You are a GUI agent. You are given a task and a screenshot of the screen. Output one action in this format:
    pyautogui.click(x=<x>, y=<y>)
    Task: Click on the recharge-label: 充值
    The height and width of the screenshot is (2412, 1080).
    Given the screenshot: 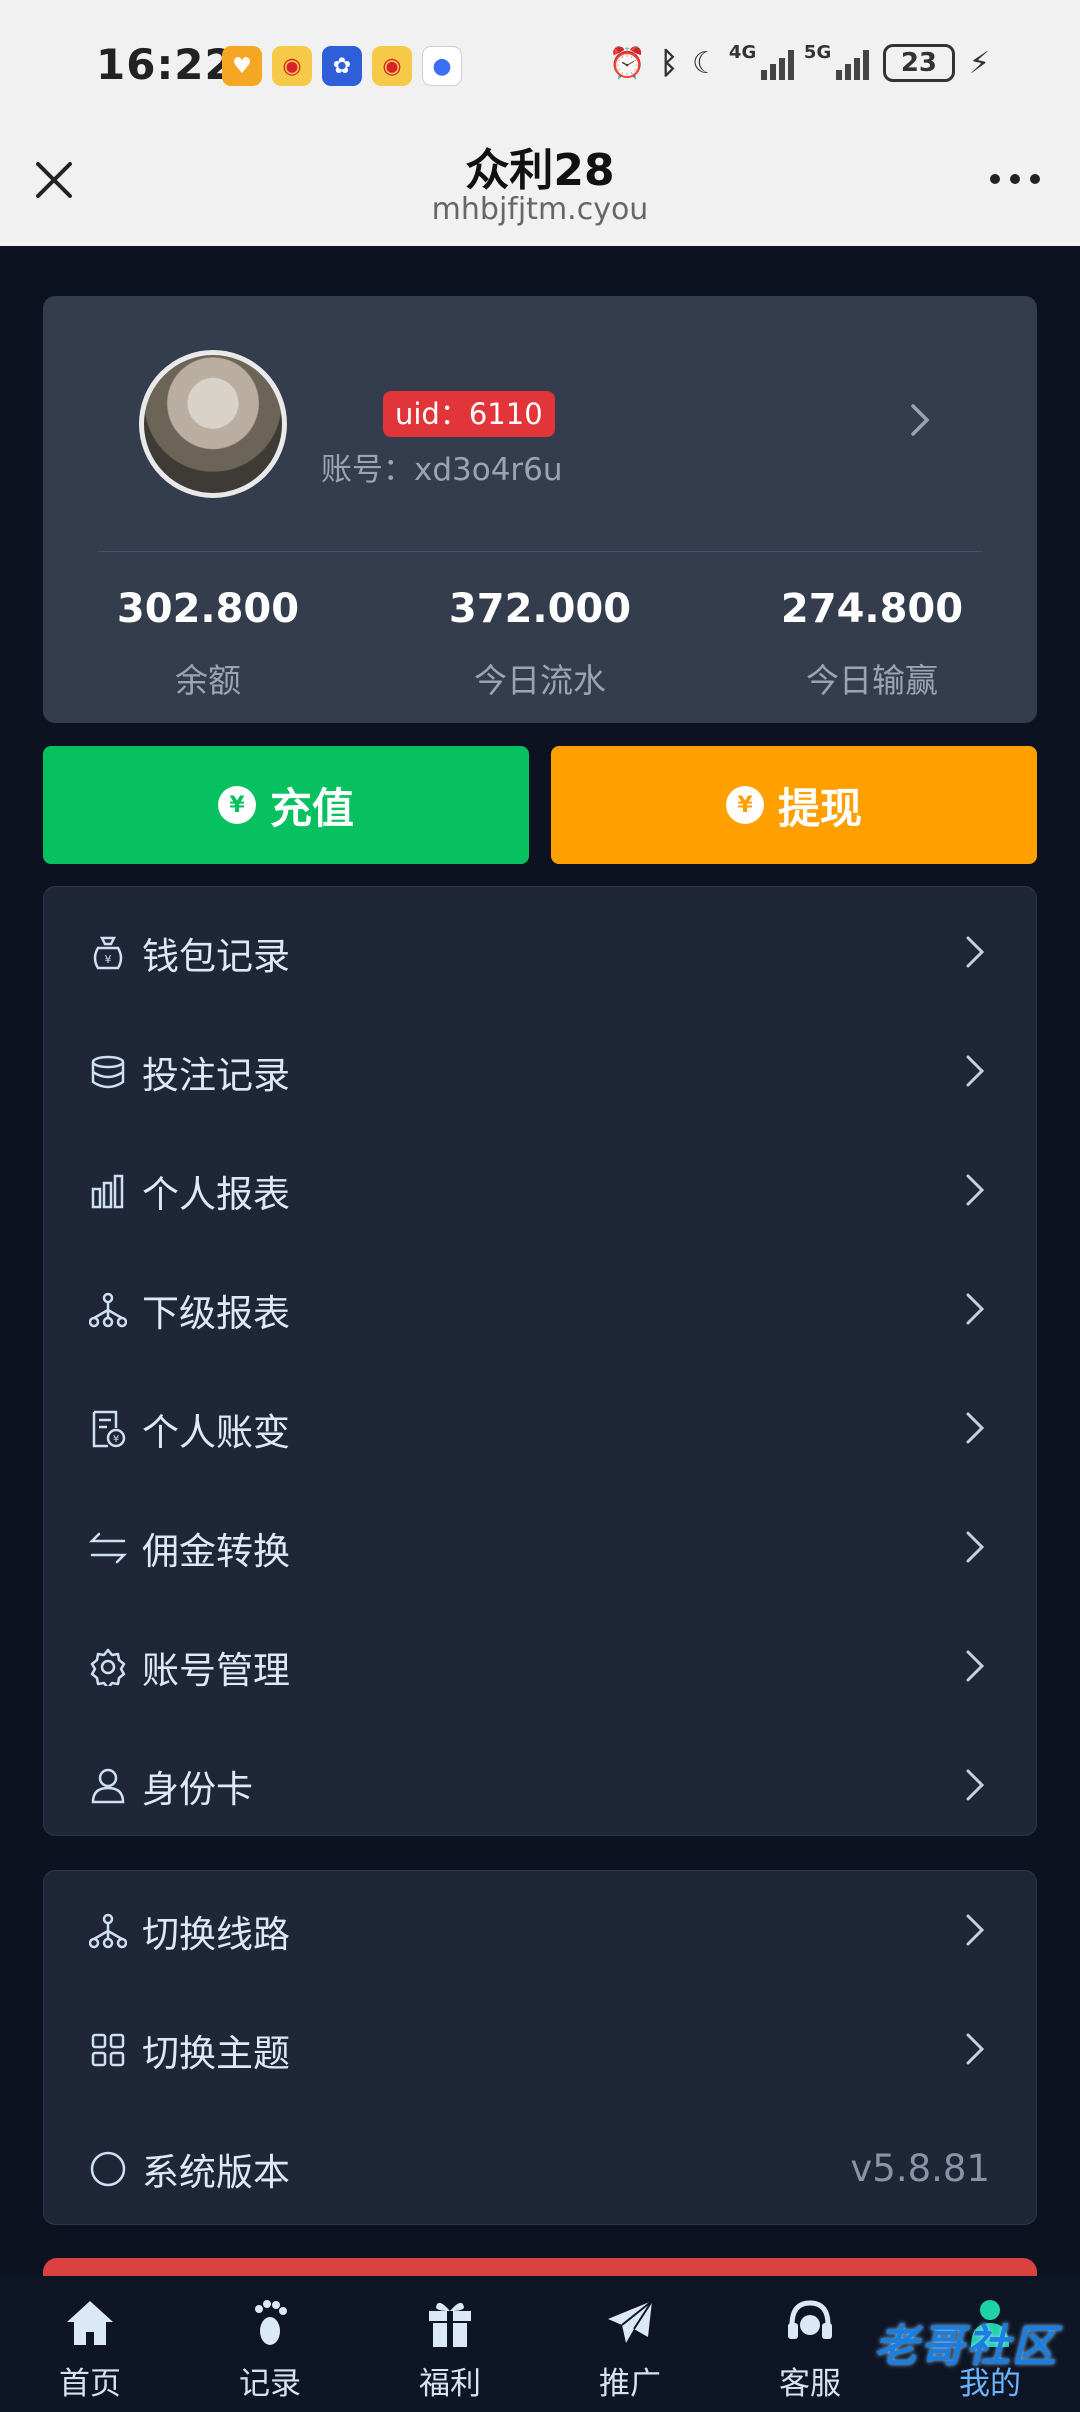 What is the action you would take?
    pyautogui.click(x=311, y=808)
    